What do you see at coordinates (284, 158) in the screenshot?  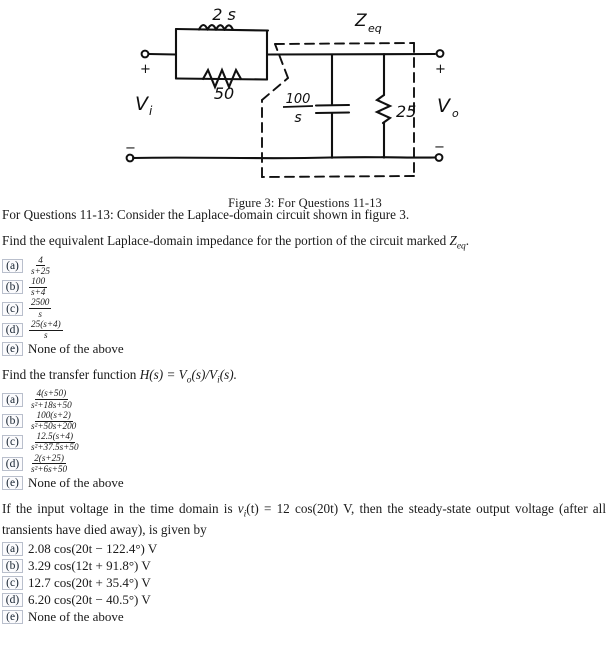 I see `wire-bottom-rail` at bounding box center [284, 158].